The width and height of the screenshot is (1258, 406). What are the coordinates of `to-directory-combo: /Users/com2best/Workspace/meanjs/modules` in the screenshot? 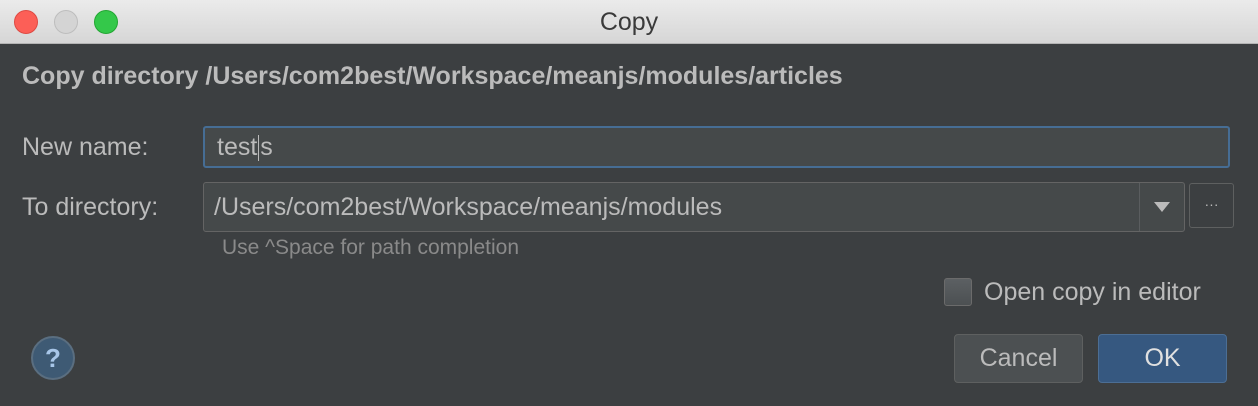 It's located at (694, 207).